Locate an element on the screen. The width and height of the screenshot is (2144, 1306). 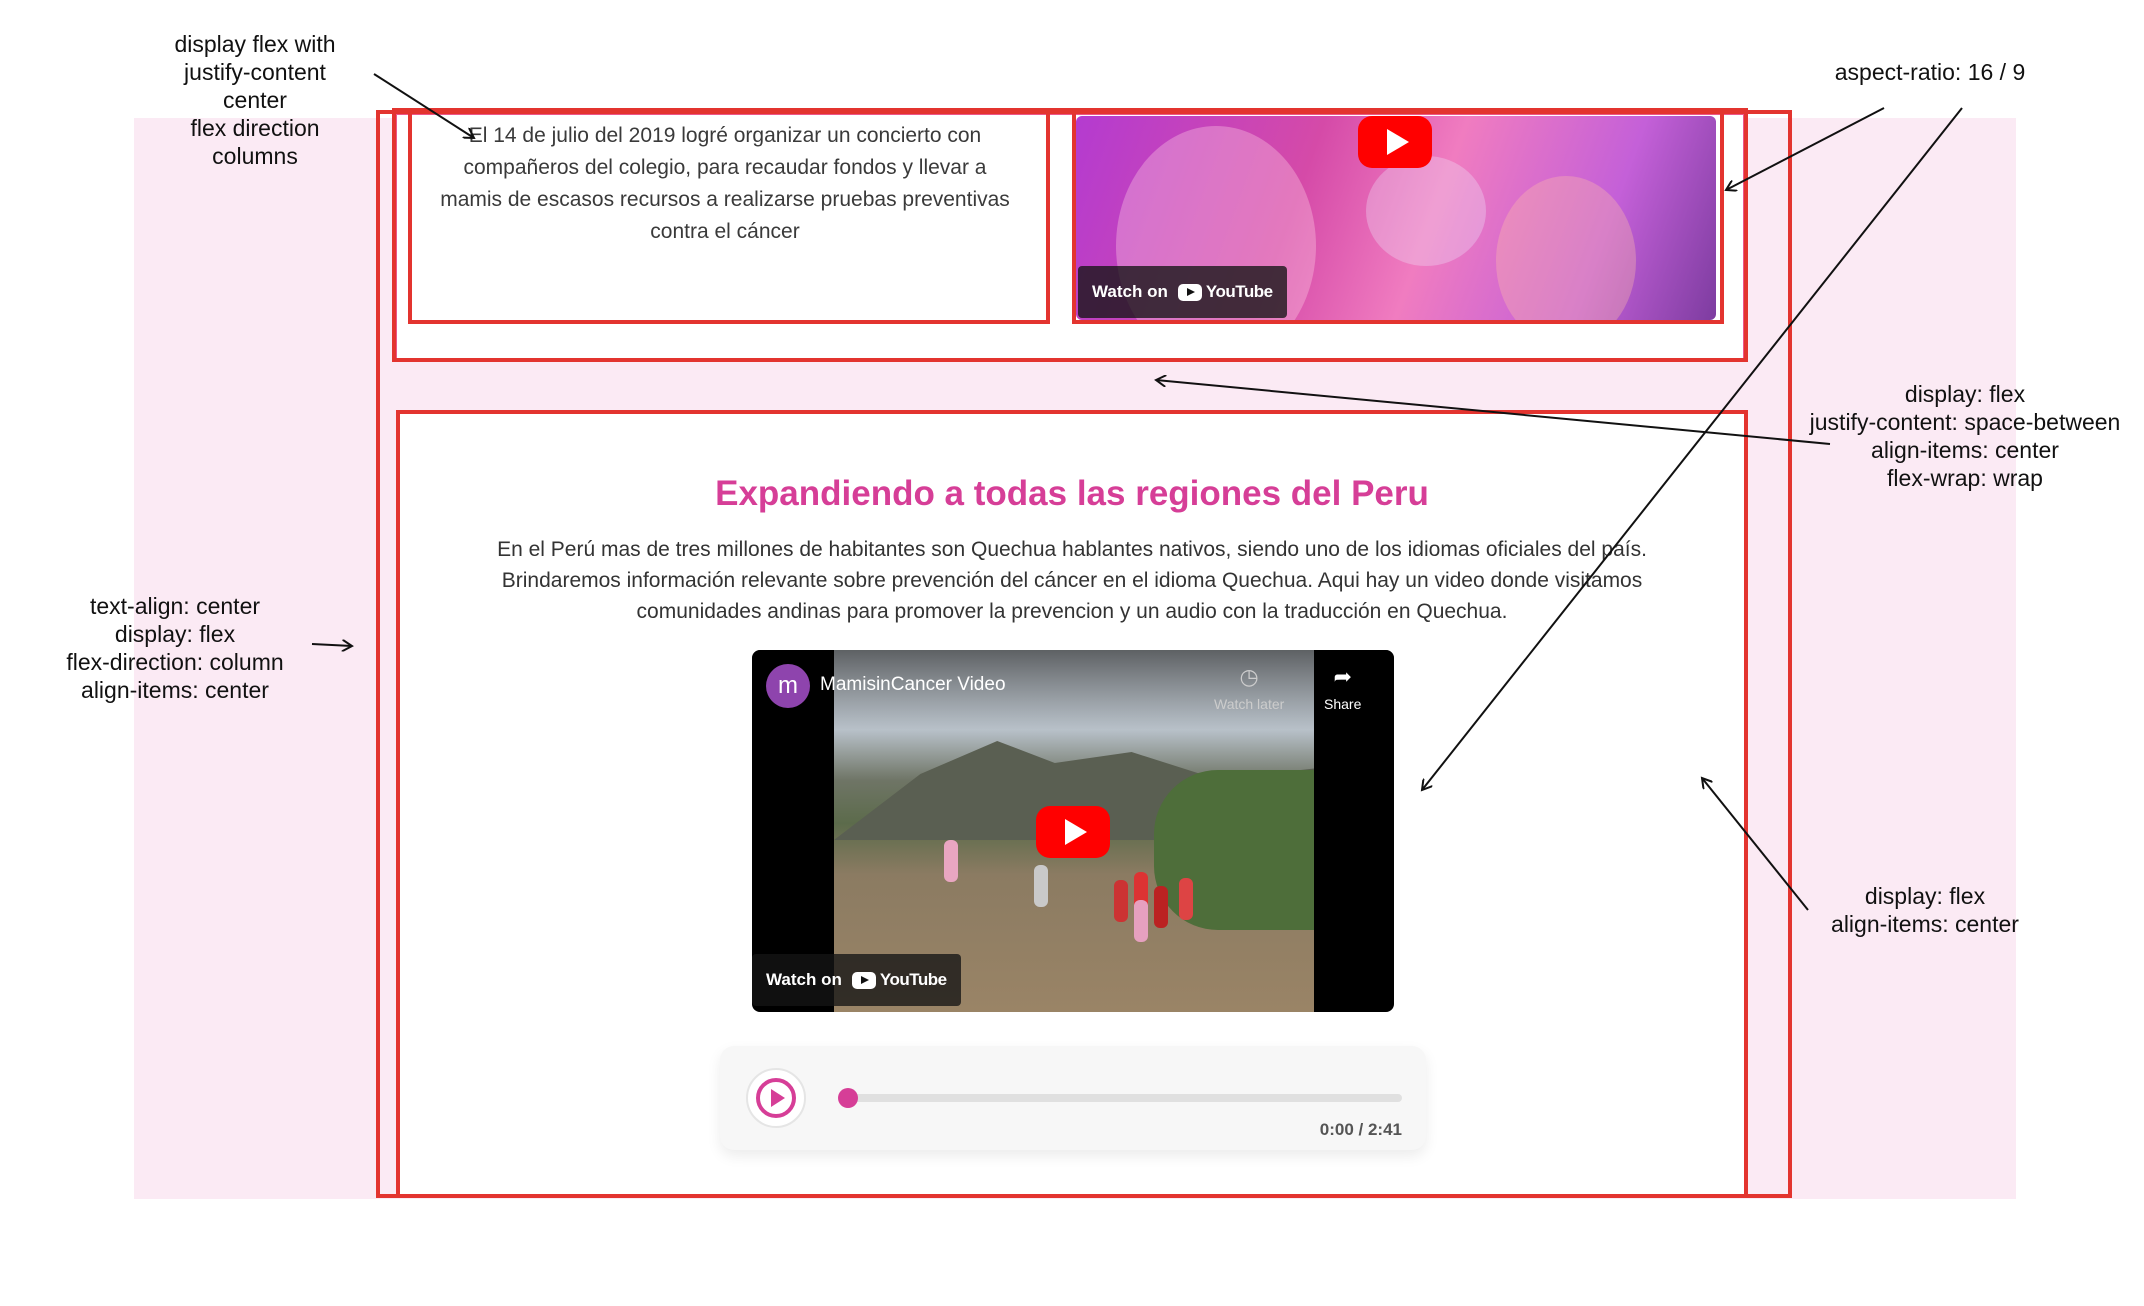
arrow-text-center is located at coordinates (331, 645).